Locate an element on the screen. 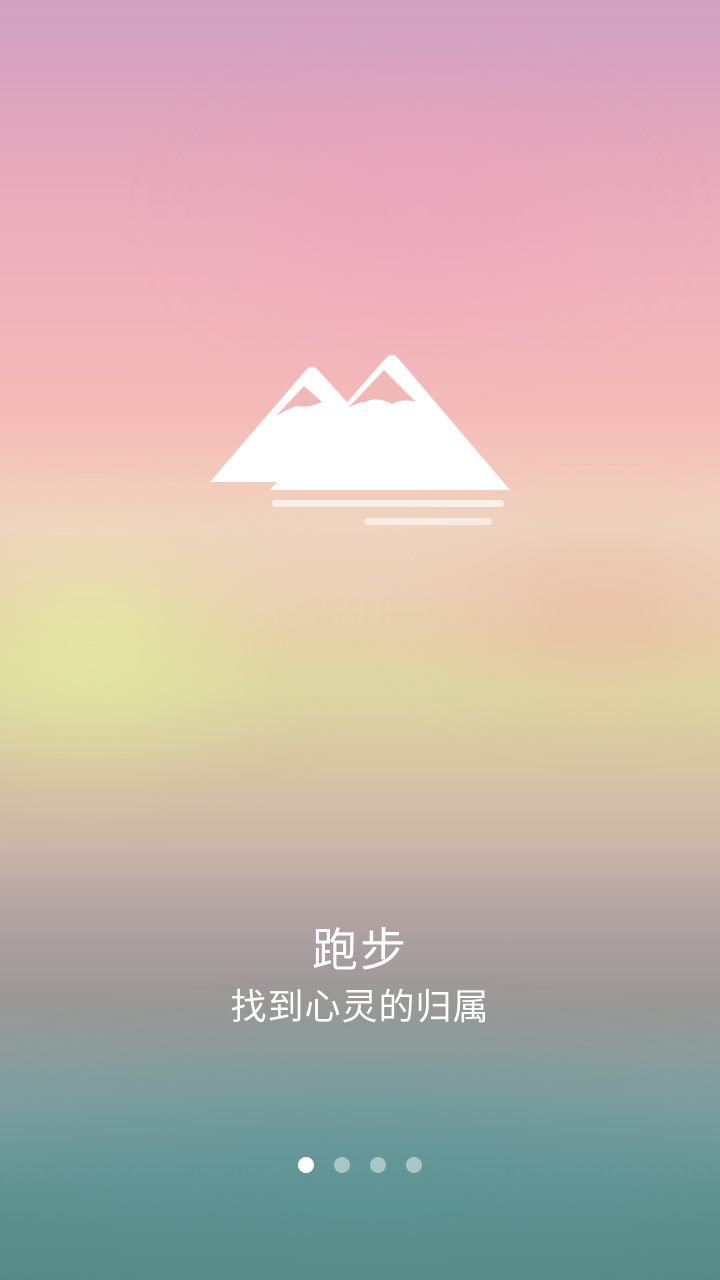  intro-text: 跑步 找到心灵的归属 is located at coordinates (360, 976).